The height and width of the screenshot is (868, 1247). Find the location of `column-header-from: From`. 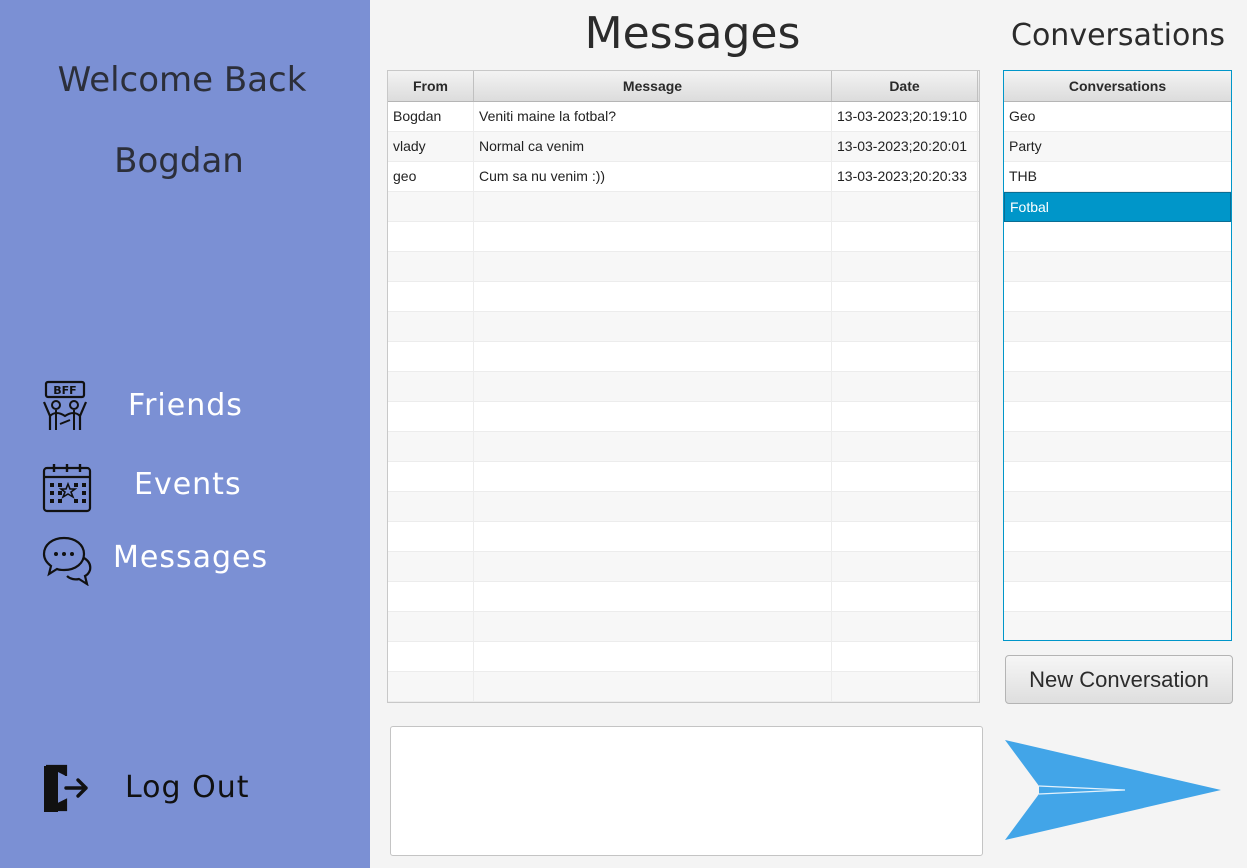

column-header-from: From is located at coordinates (431, 86).